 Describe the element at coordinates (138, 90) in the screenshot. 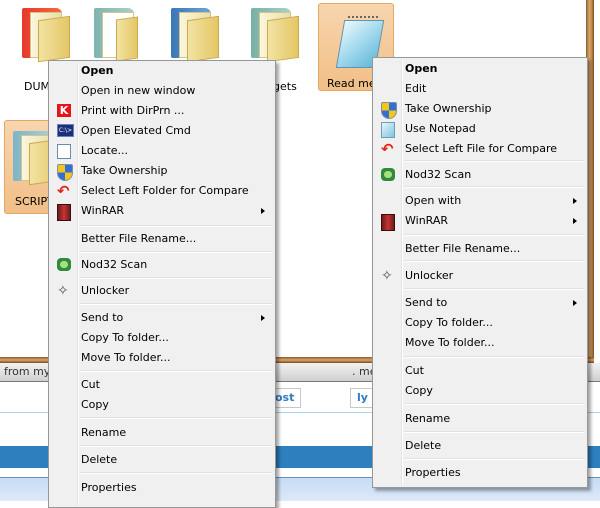

I see `menu-item-label: Open in new window` at that location.